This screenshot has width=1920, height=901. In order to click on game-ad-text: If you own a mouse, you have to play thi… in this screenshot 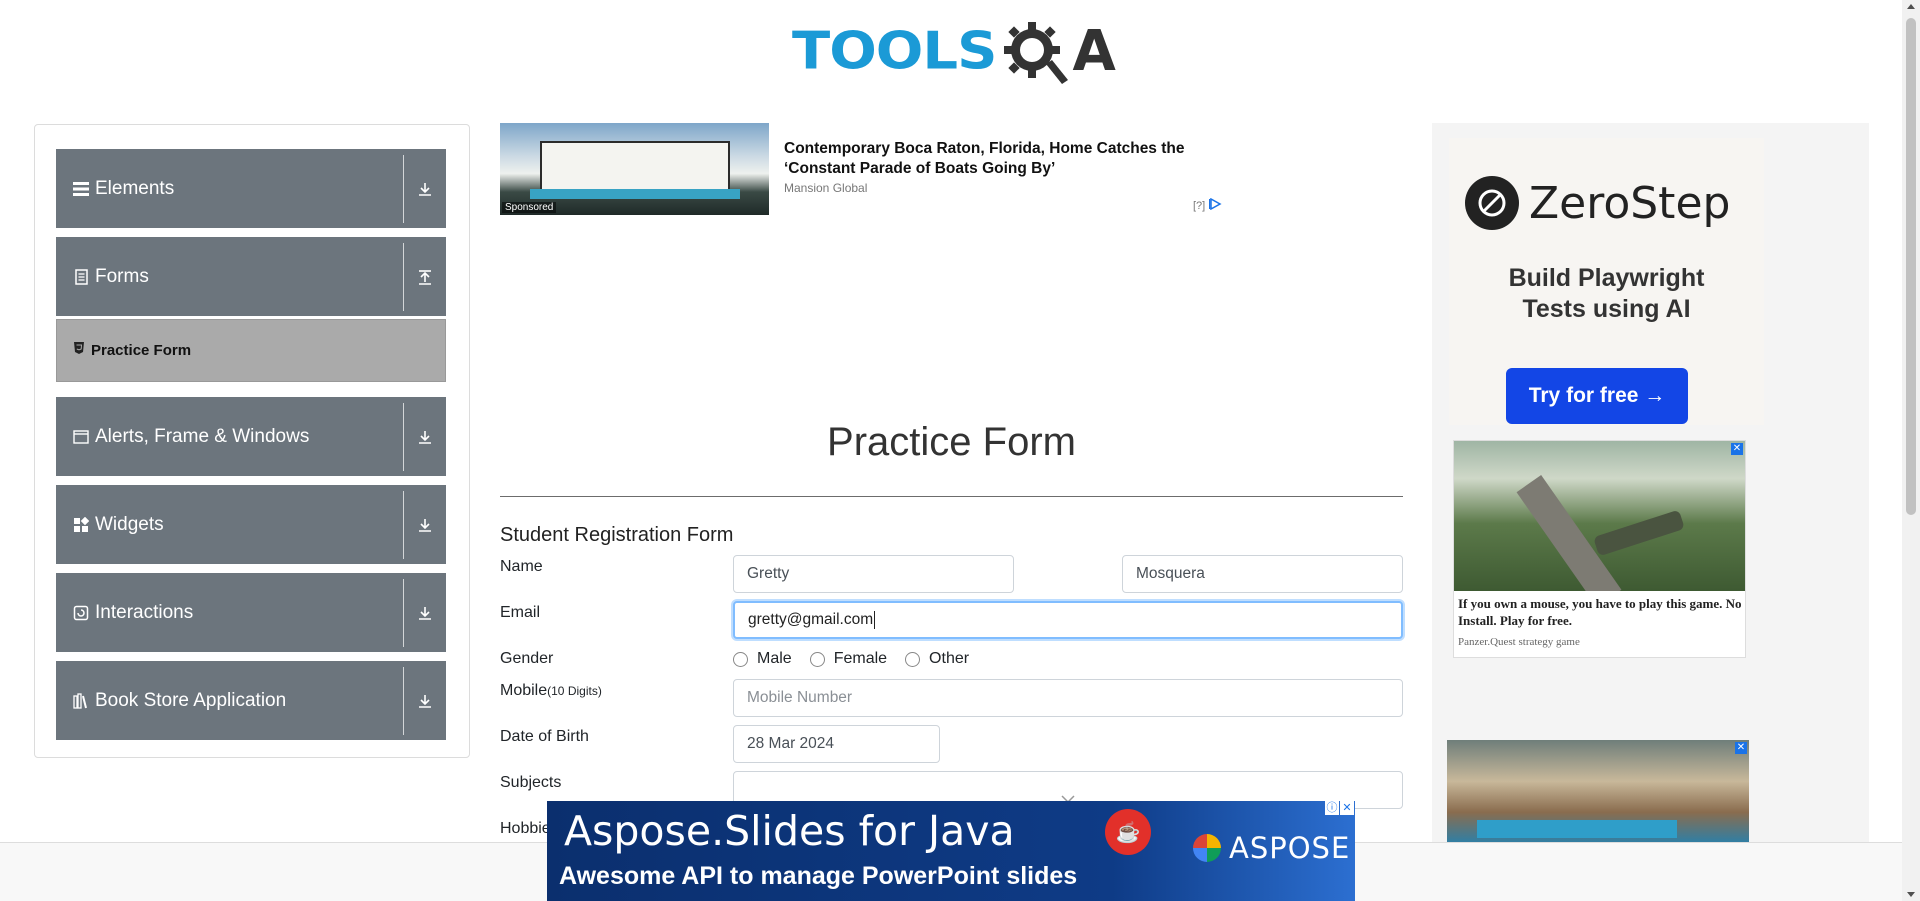, I will do `click(1600, 612)`.